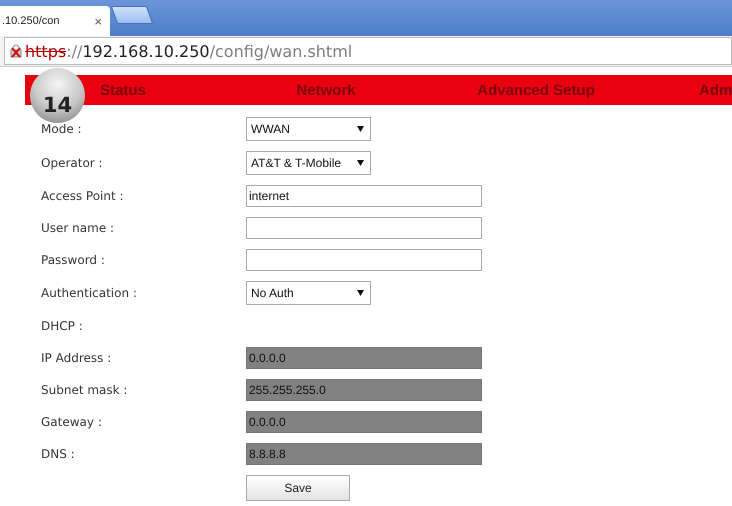 The width and height of the screenshot is (732, 506). I want to click on field-label: Operator :, so click(72, 163).